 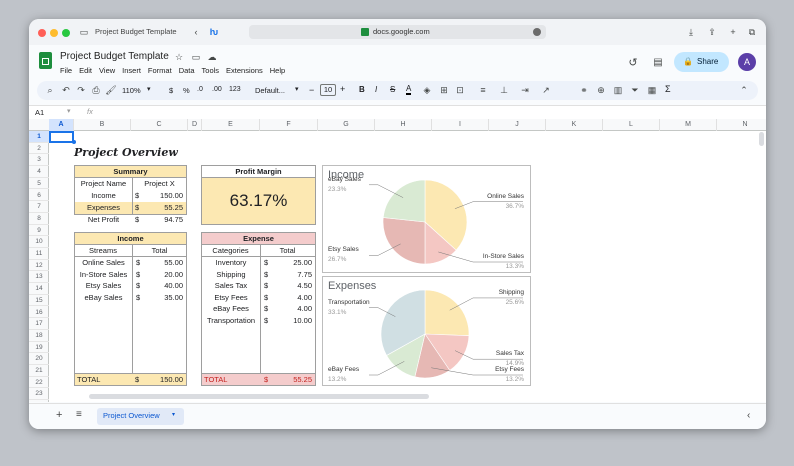 I want to click on column-header-e: E, so click(x=231, y=125).